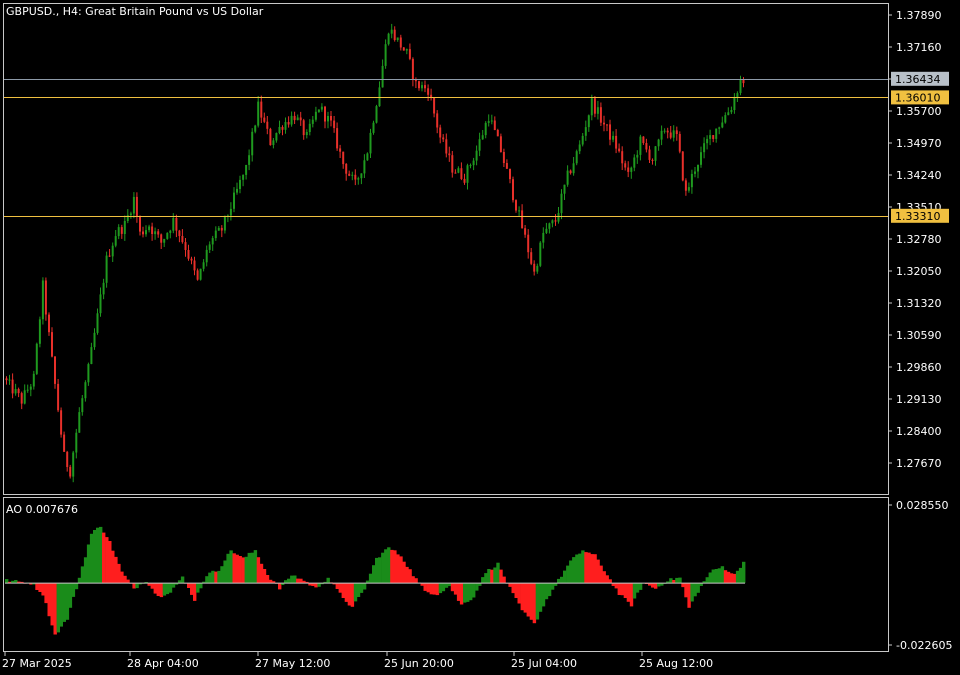 This screenshot has height=675, width=960. I want to click on price-tick-label: 1.30590, so click(919, 335).